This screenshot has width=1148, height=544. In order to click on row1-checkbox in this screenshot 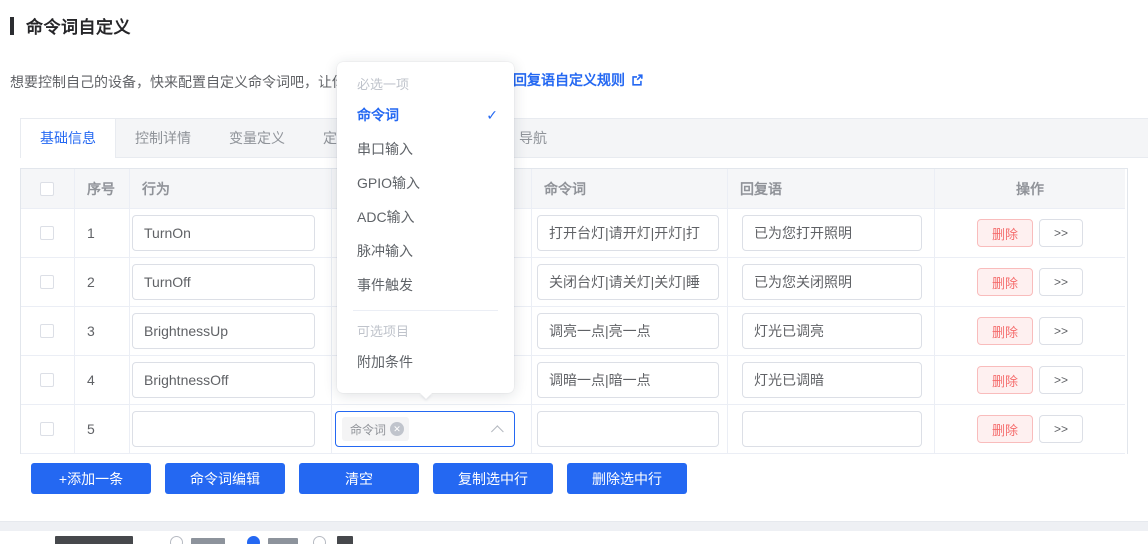, I will do `click(47, 233)`.